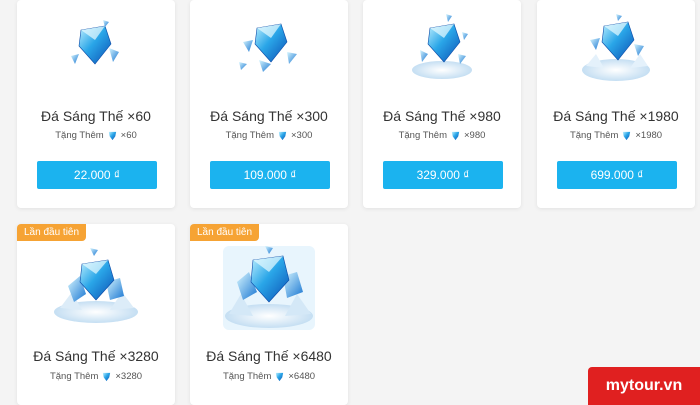  What do you see at coordinates (129, 376) in the screenshot?
I see `bonus-amount: ×3280` at bounding box center [129, 376].